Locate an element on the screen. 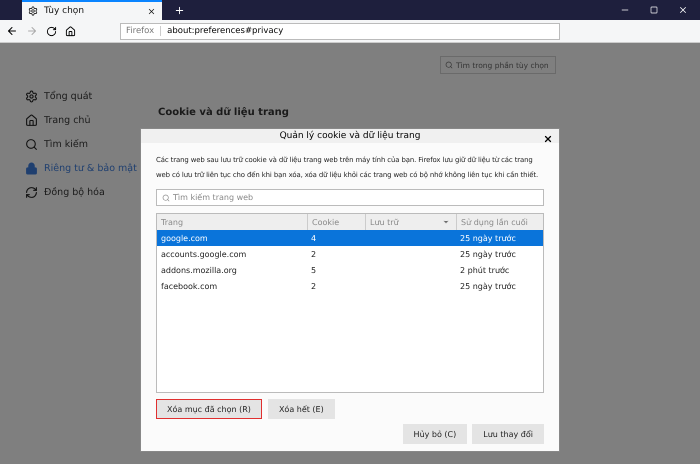  dialog-button: Hủy bỏ (C) is located at coordinates (435, 434).